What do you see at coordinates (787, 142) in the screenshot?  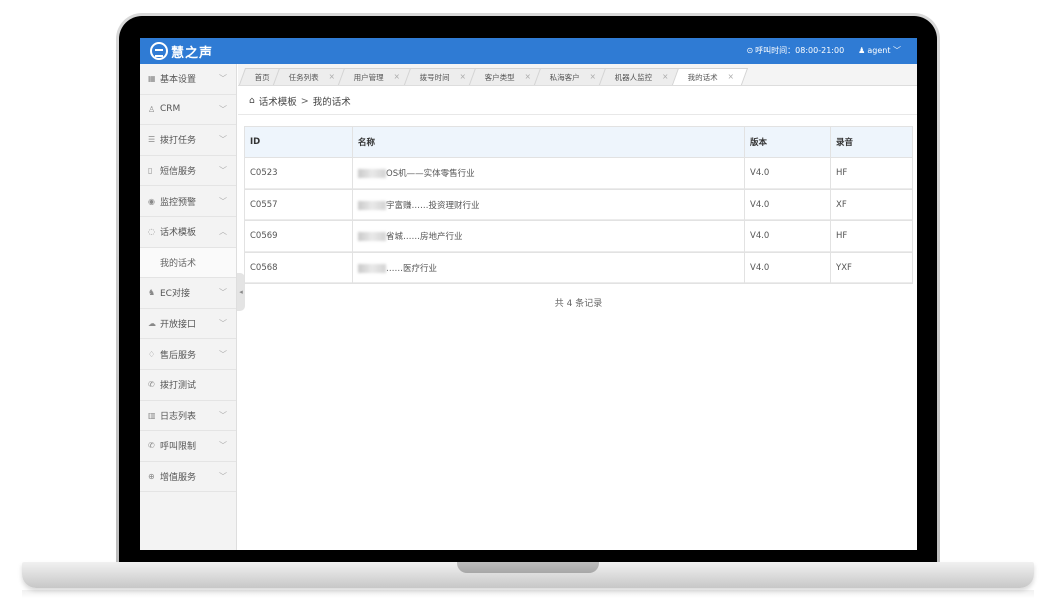 I see `column-header-version: 版本` at bounding box center [787, 142].